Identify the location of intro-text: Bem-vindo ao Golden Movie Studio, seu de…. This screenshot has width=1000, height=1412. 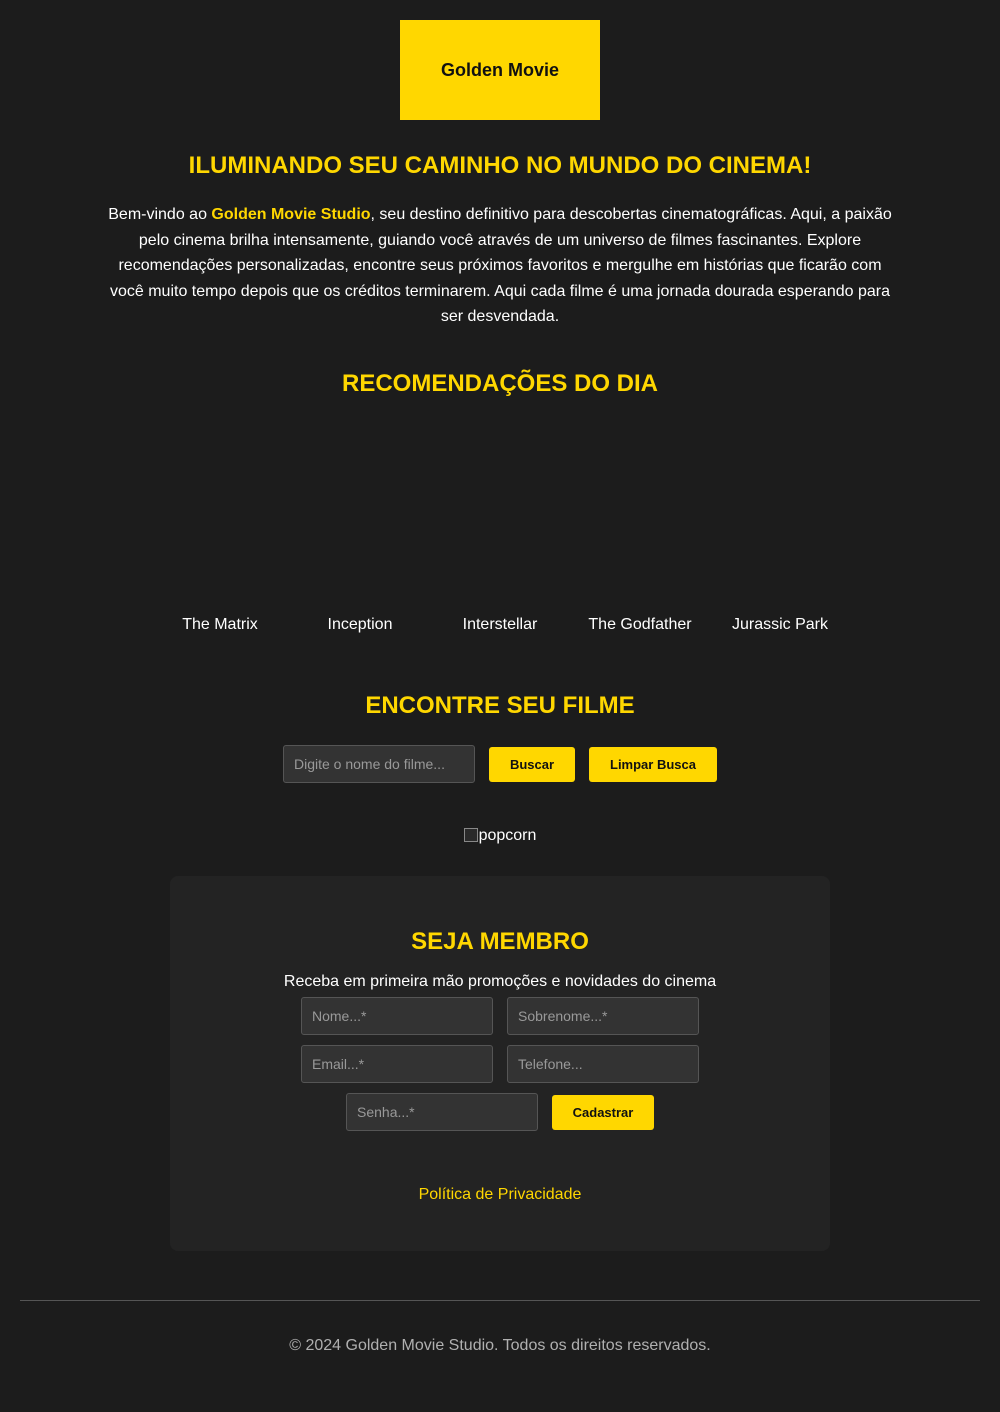
(500, 266).